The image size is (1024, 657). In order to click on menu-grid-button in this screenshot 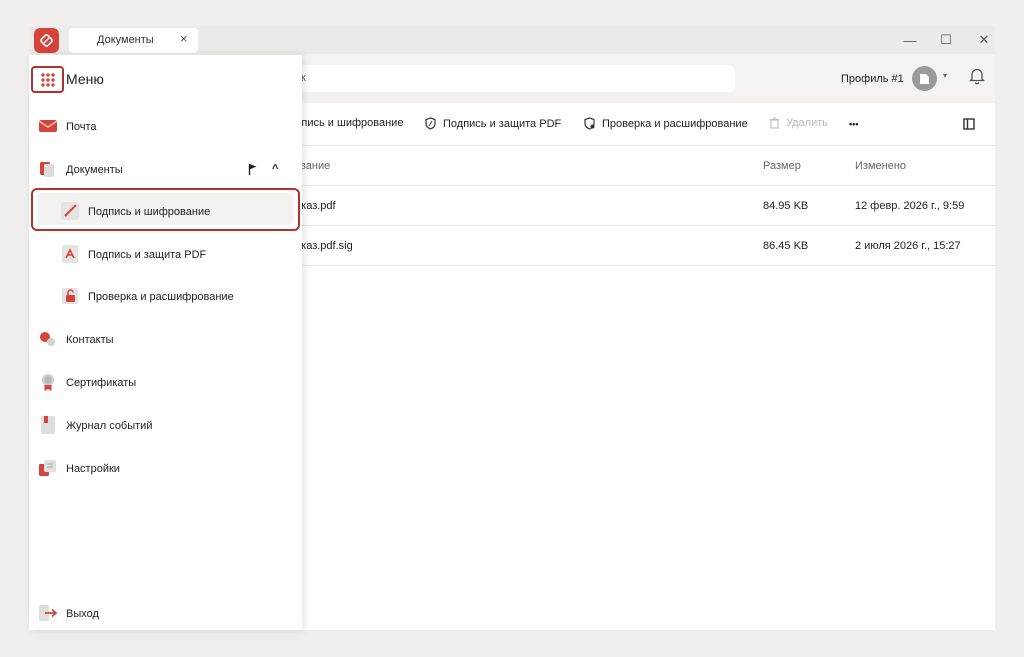, I will do `click(47, 79)`.